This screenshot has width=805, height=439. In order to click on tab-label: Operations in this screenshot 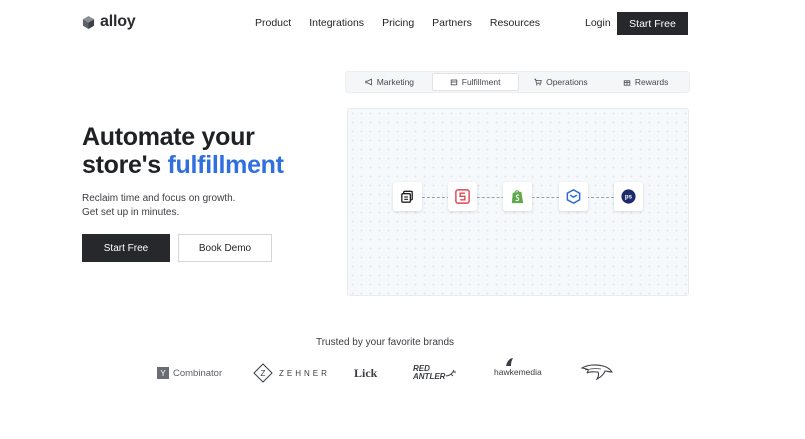, I will do `click(567, 82)`.